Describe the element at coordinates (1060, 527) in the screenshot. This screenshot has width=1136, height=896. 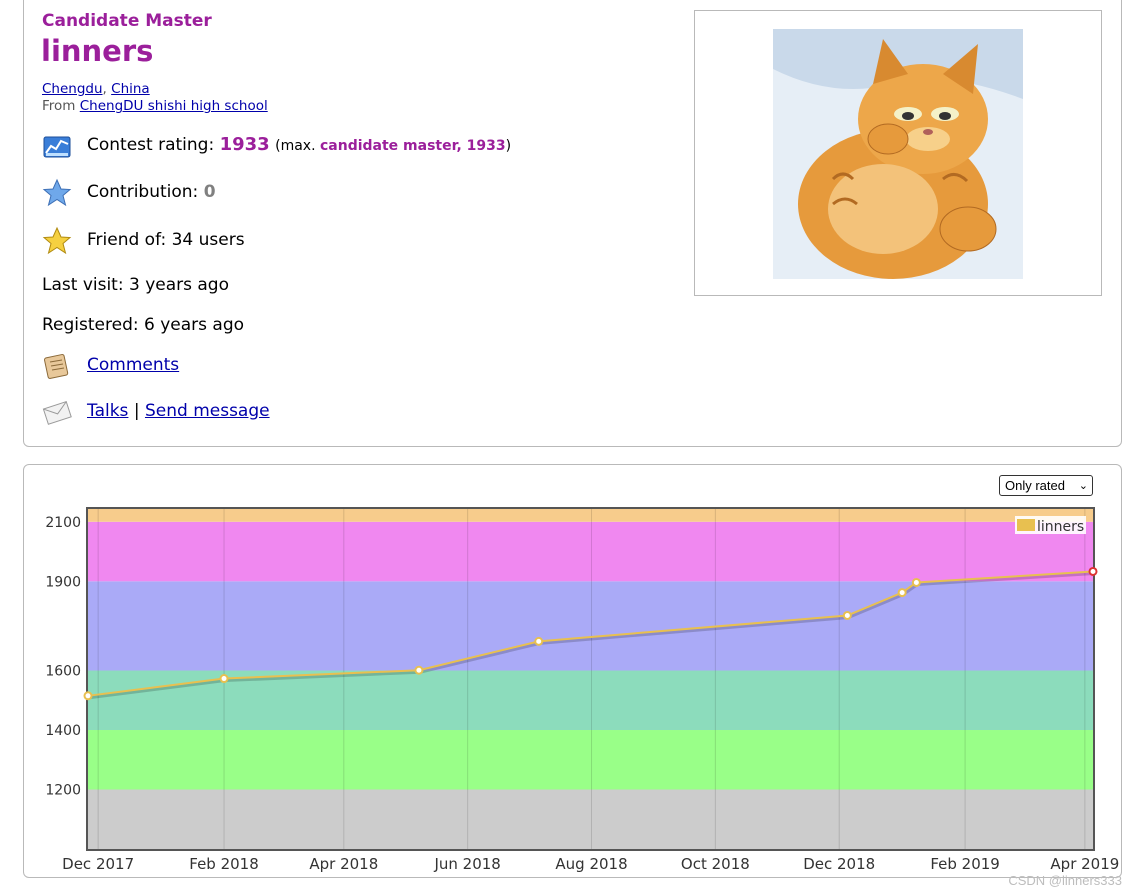
I see `legend-label: linners` at that location.